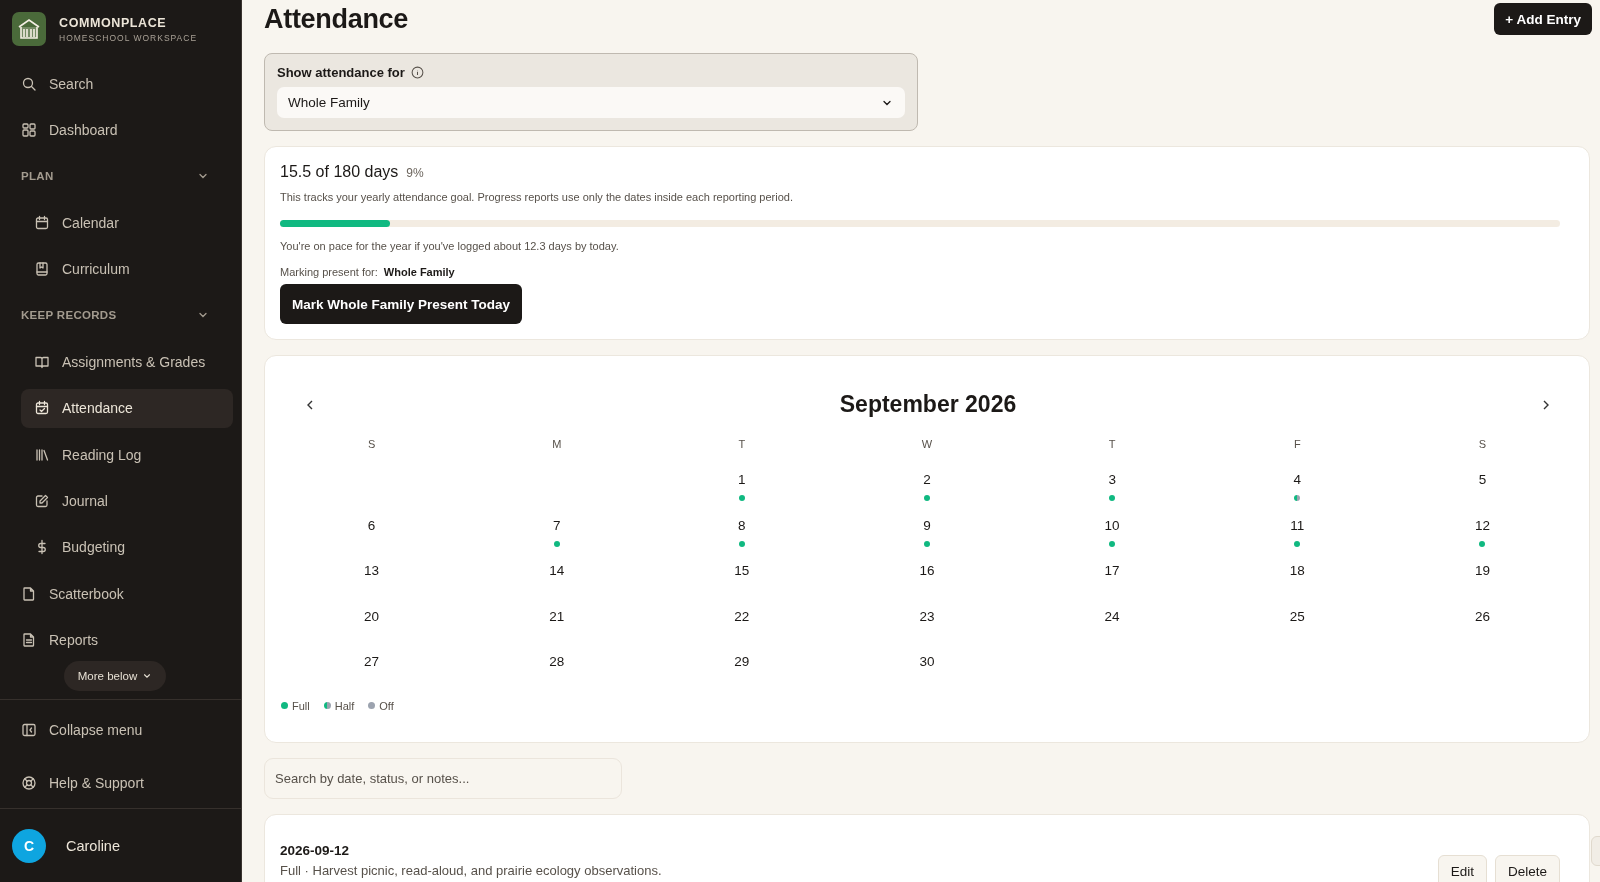 Image resolution: width=1600 pixels, height=882 pixels. What do you see at coordinates (125, 730) in the screenshot?
I see `nav-item: Collapse menu` at bounding box center [125, 730].